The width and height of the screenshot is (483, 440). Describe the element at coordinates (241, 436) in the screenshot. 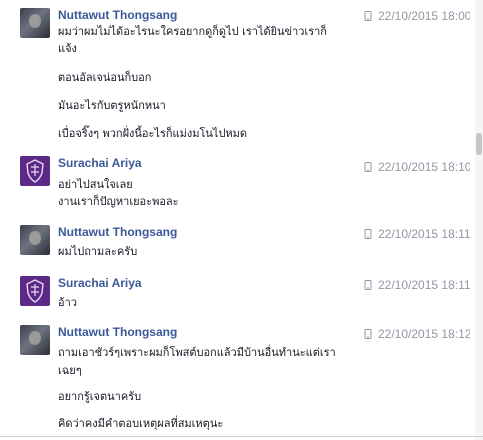

I see `divider` at that location.